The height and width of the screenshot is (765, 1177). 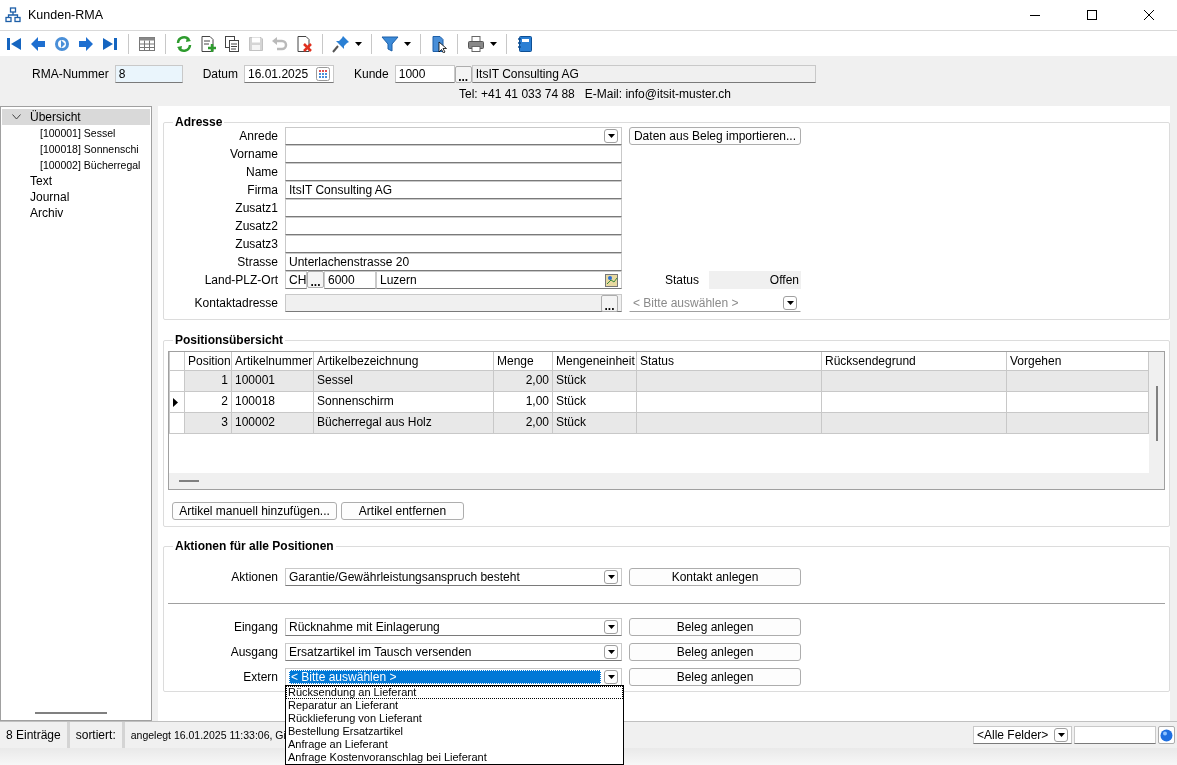 What do you see at coordinates (148, 74) in the screenshot?
I see `text-field: 8` at bounding box center [148, 74].